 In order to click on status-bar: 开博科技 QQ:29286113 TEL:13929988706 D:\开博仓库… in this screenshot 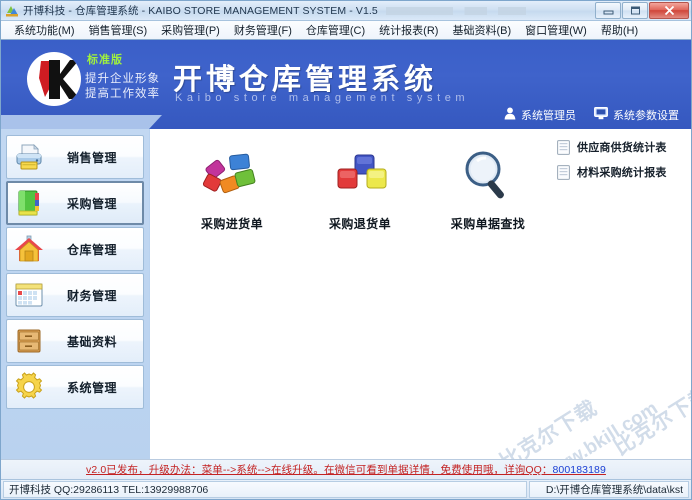, I will do `click(346, 489)`.